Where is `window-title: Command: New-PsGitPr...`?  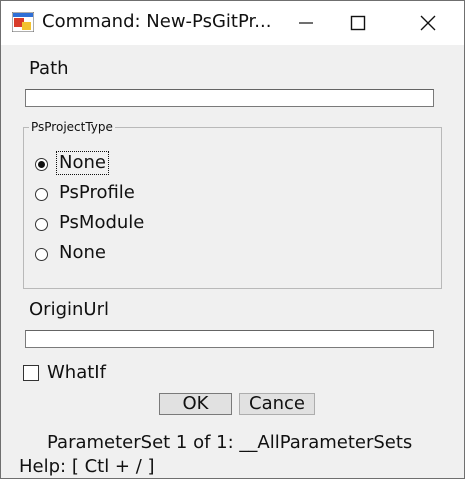 window-title: Command: New-PsGitPr... is located at coordinates (157, 21).